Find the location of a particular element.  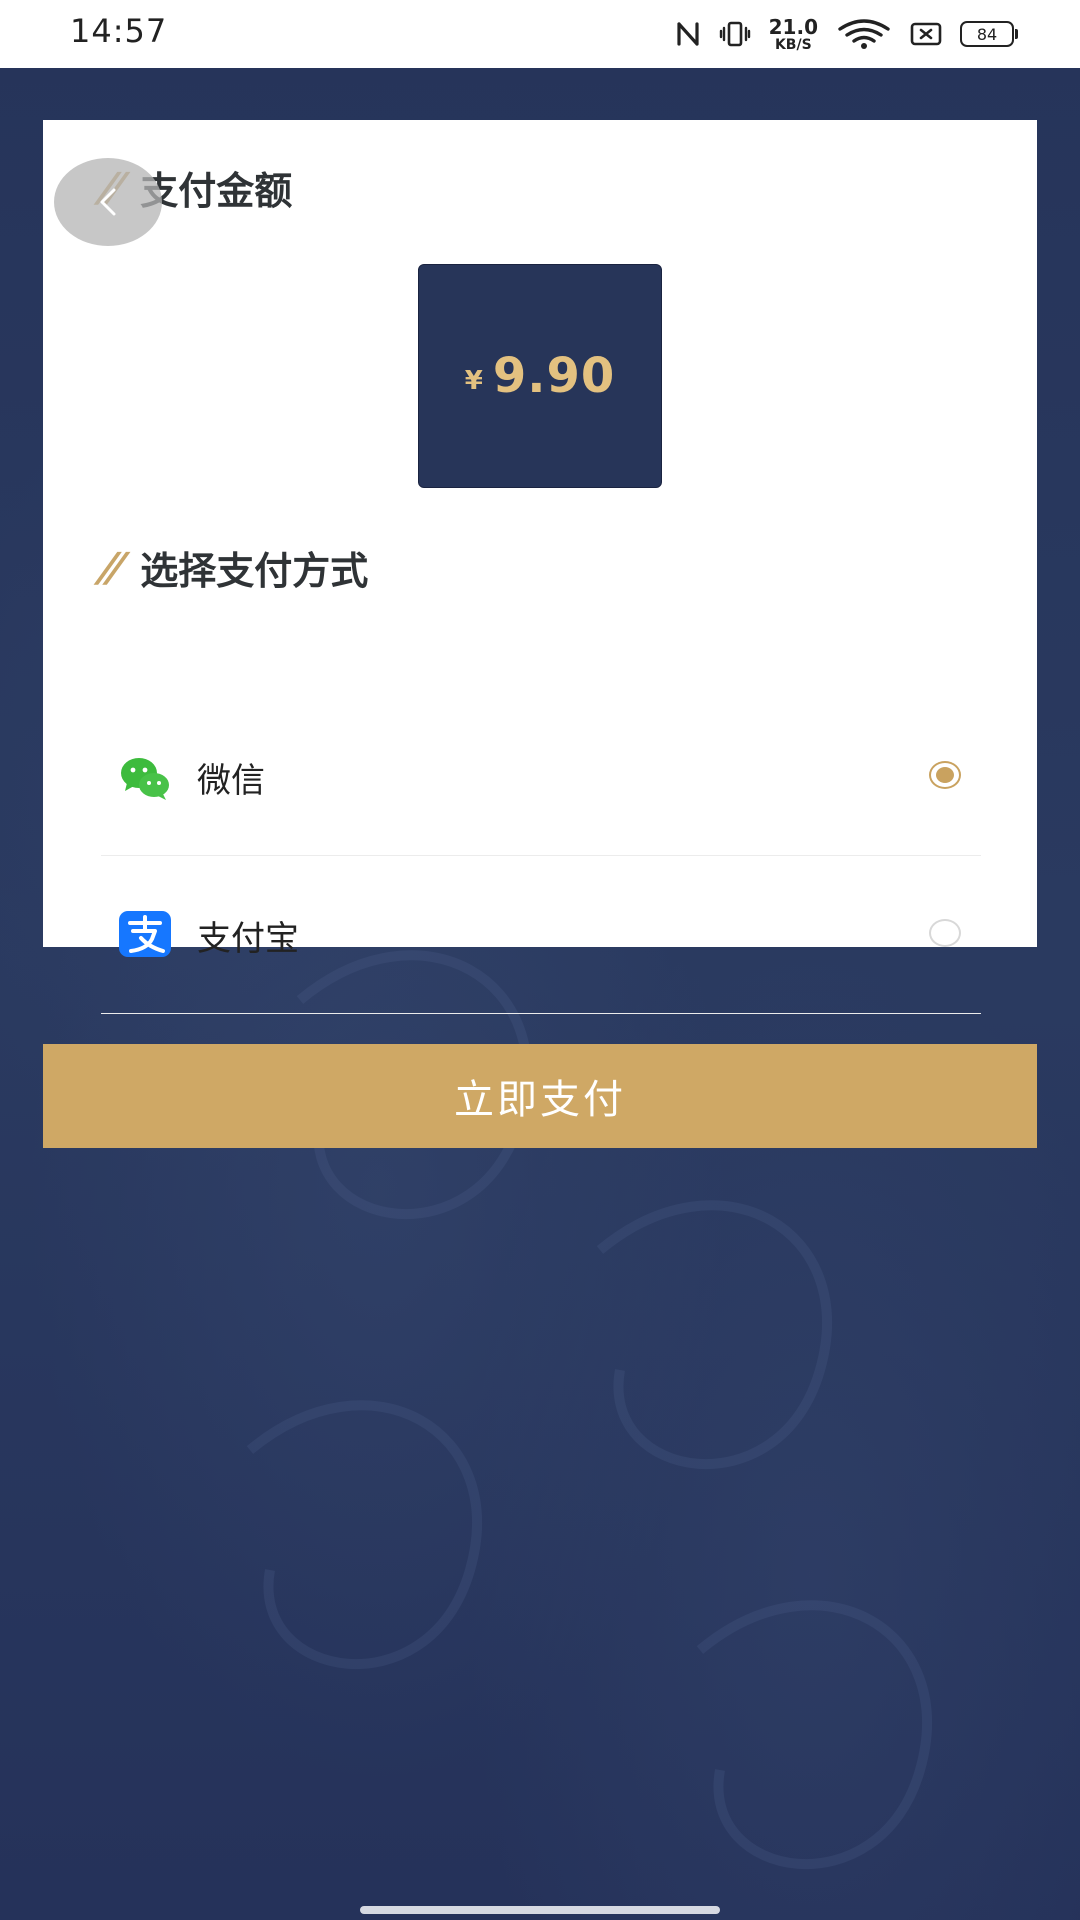

status-time: 14:57 is located at coordinates (119, 31).